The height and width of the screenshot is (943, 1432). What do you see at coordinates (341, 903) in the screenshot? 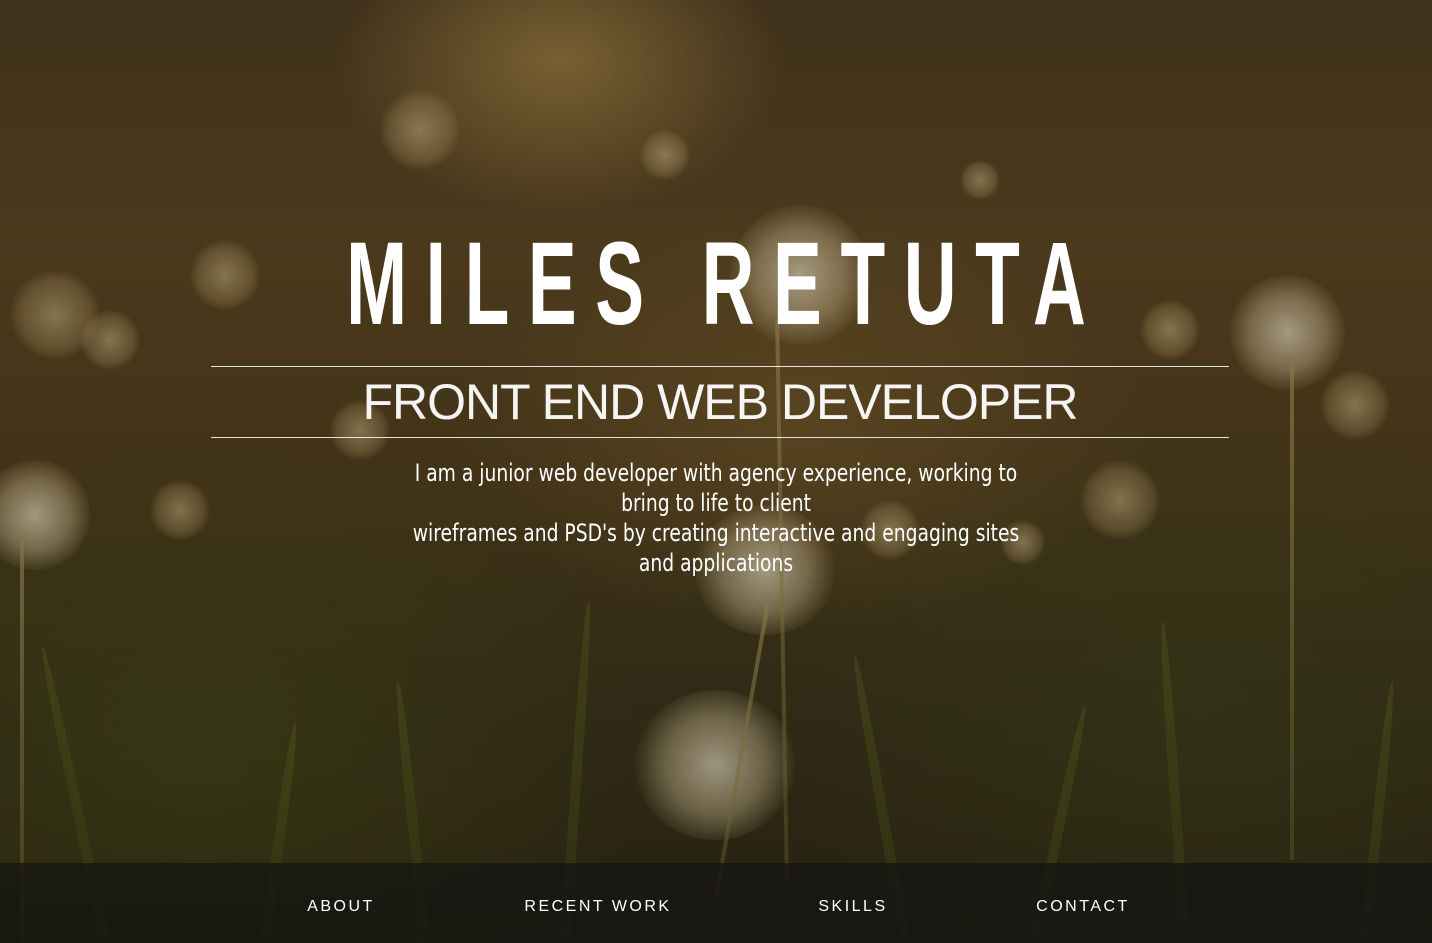
I see `nav-about-link: ABOUT` at bounding box center [341, 903].